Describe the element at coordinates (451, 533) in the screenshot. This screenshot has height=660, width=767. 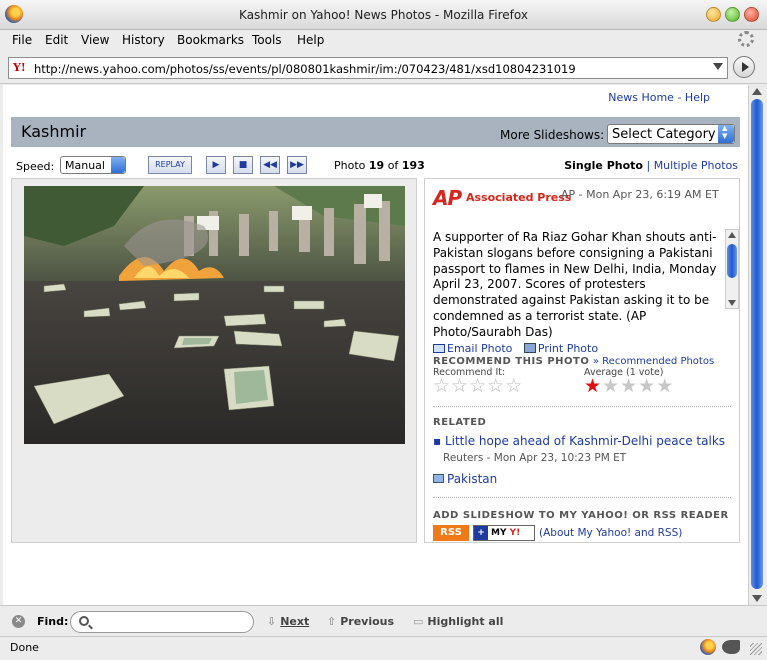
I see `rss-button: RSS` at that location.